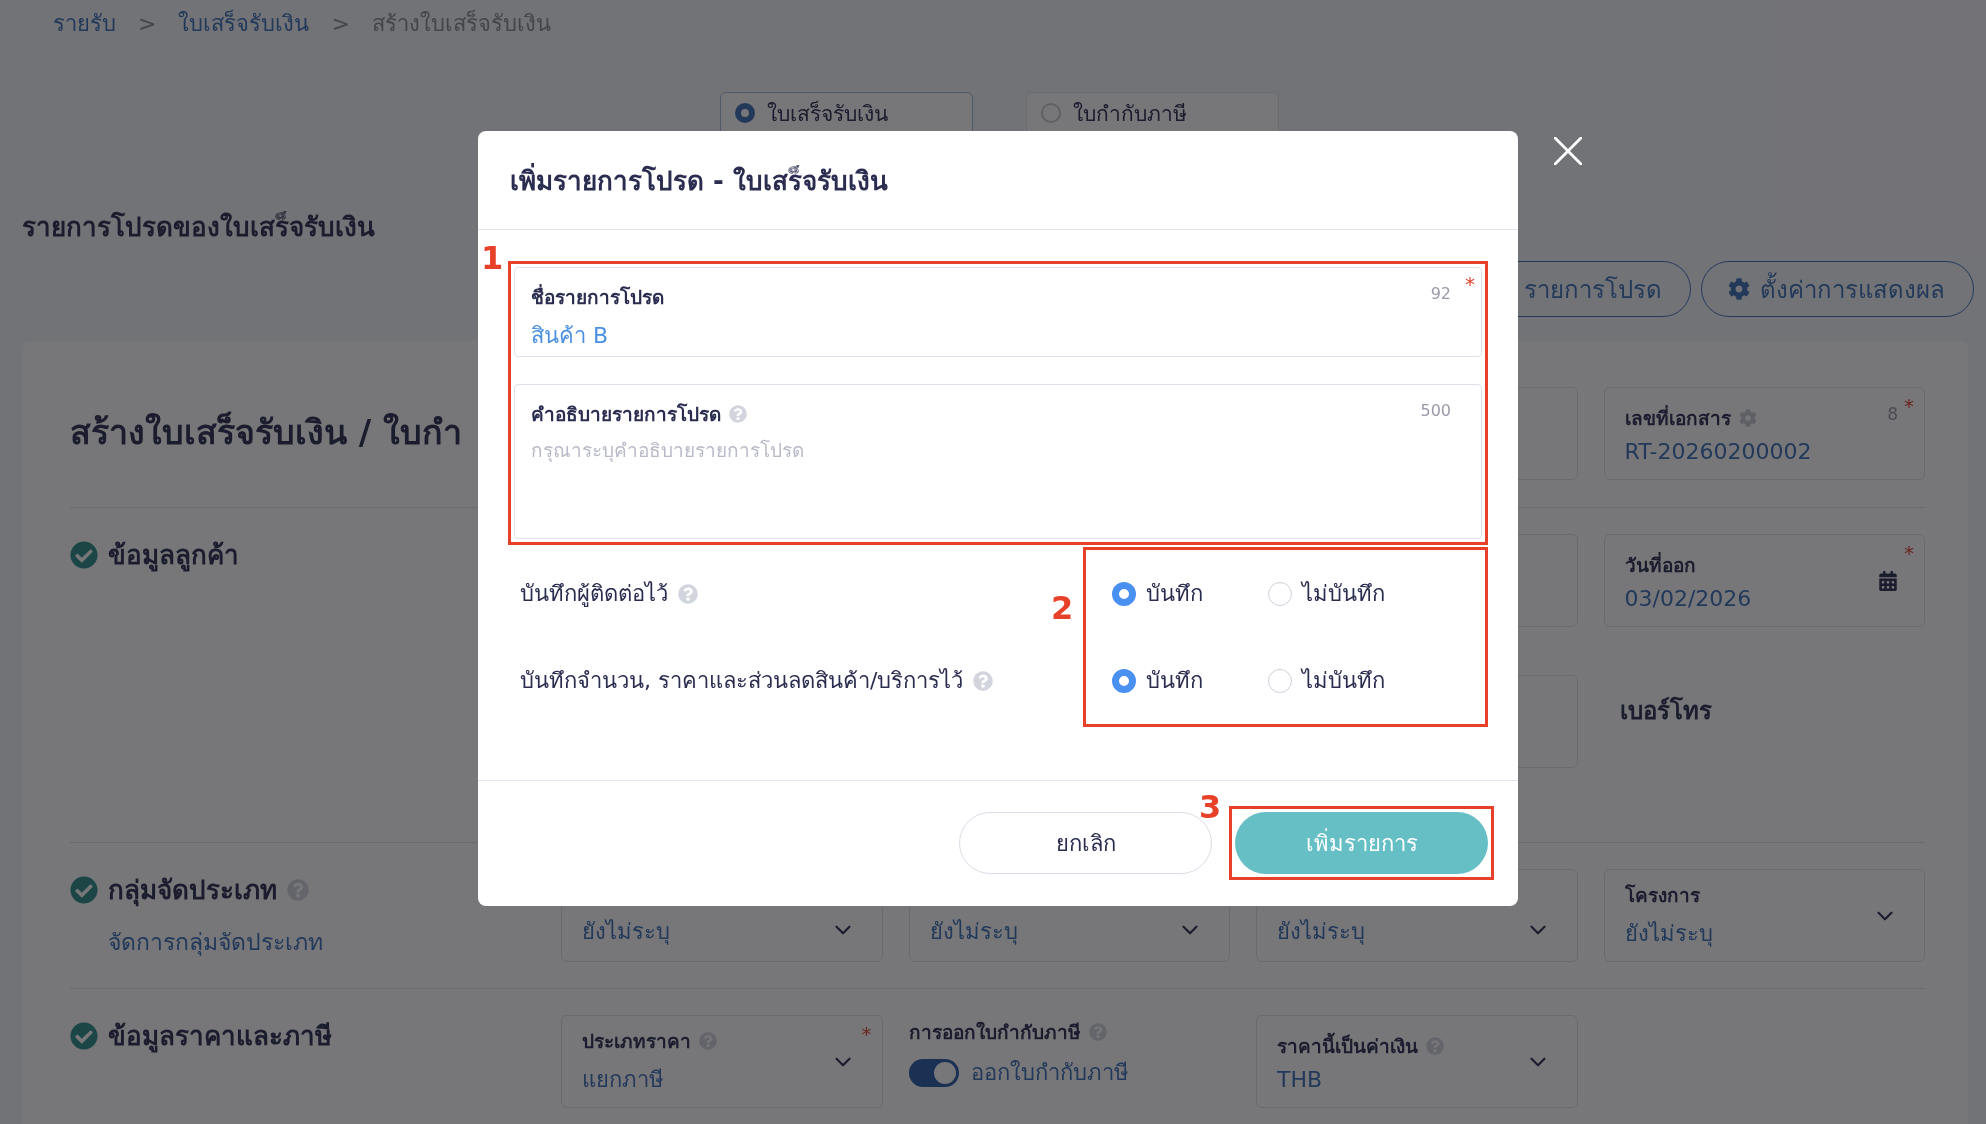 This screenshot has width=1986, height=1124. I want to click on name-field: ชื่อรายการโปรด สินค้า B 92 *, so click(998, 312).